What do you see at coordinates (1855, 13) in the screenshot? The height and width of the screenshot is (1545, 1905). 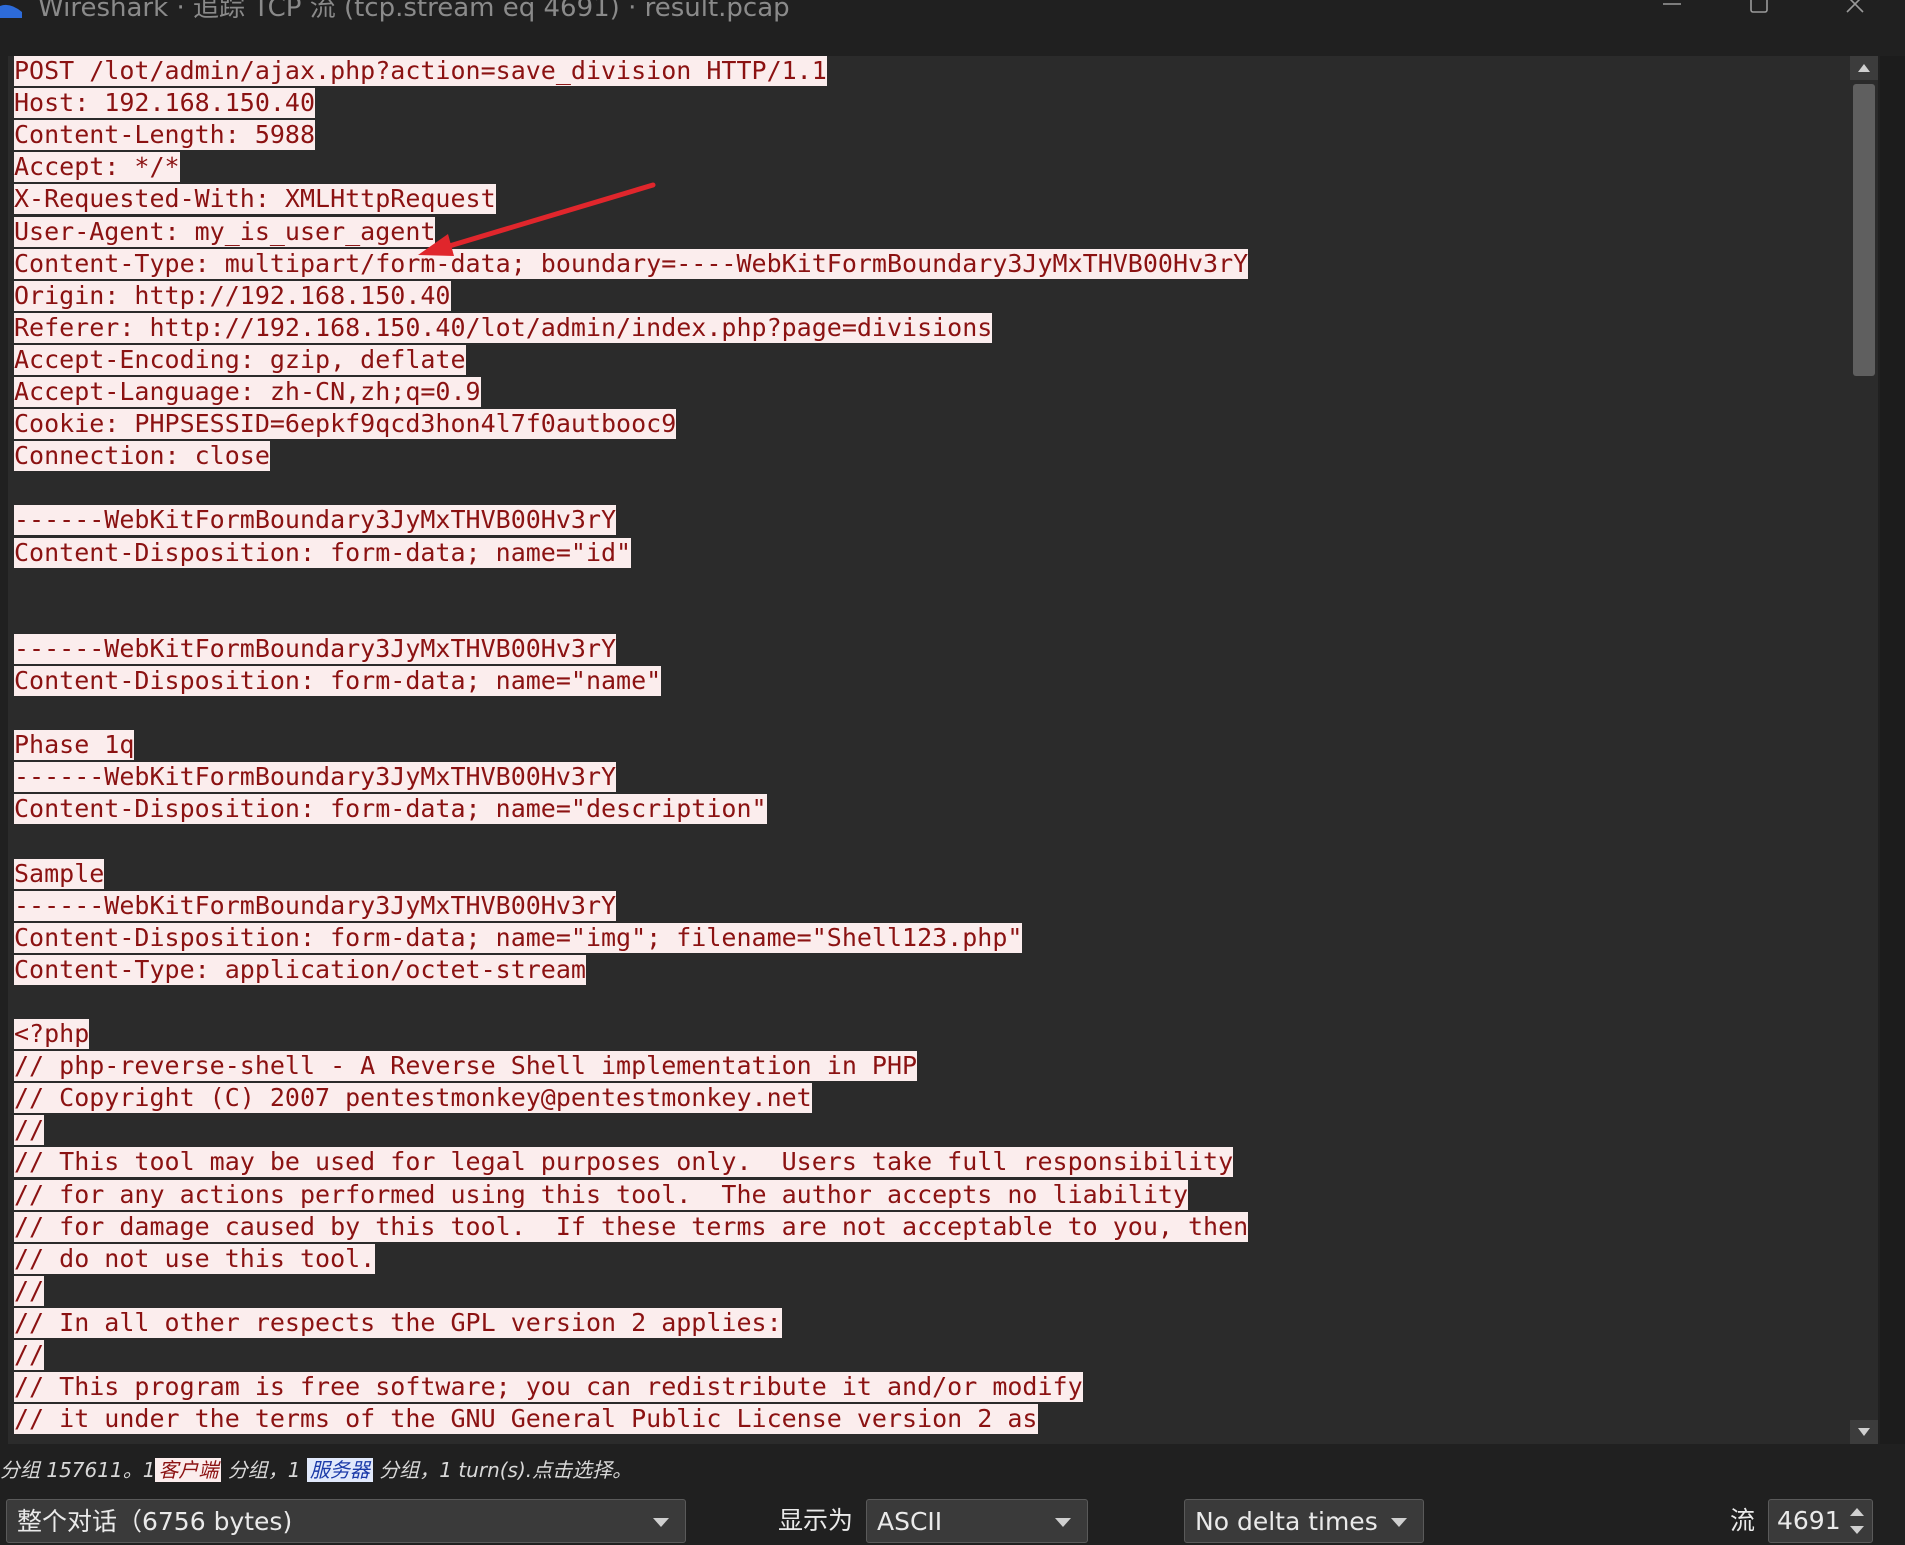 I see `close-icon` at bounding box center [1855, 13].